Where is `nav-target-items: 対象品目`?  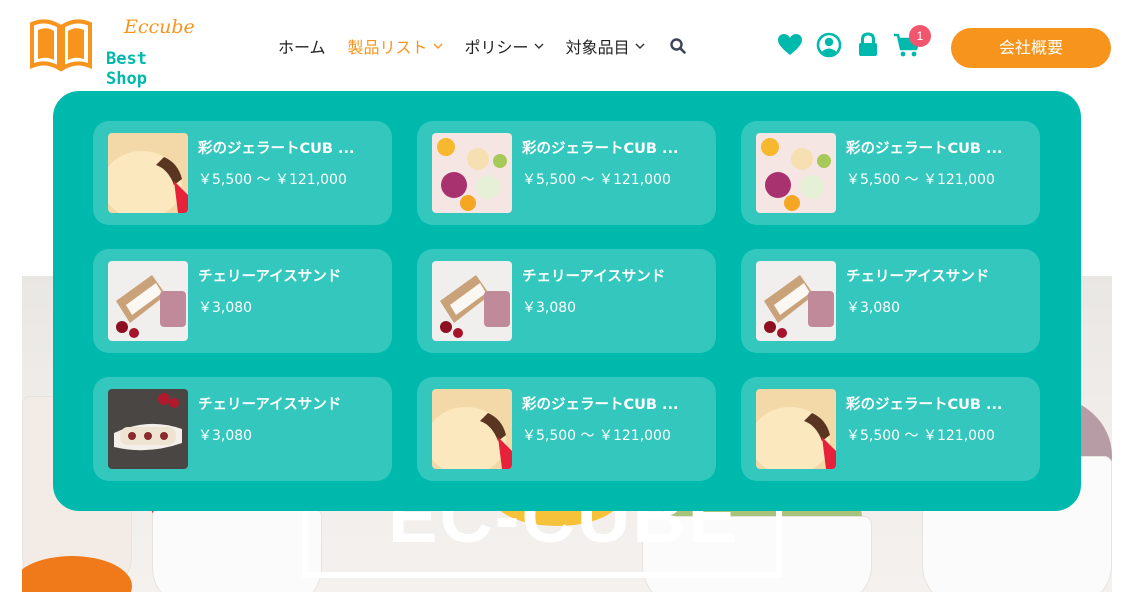 nav-target-items: 対象品目 is located at coordinates (605, 46).